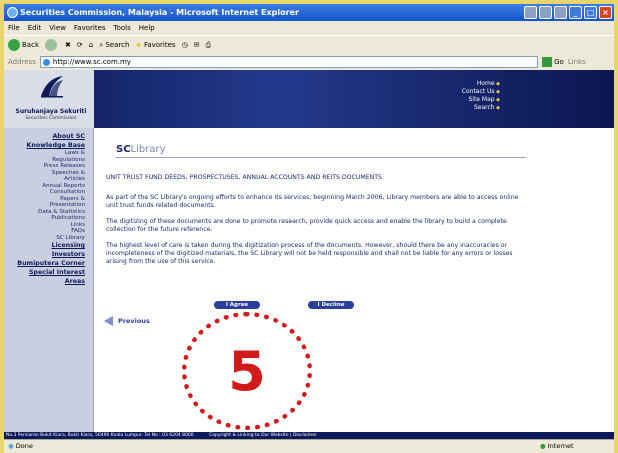 The width and height of the screenshot is (618, 453). What do you see at coordinates (147, 28) in the screenshot?
I see `menu-help: Help` at bounding box center [147, 28].